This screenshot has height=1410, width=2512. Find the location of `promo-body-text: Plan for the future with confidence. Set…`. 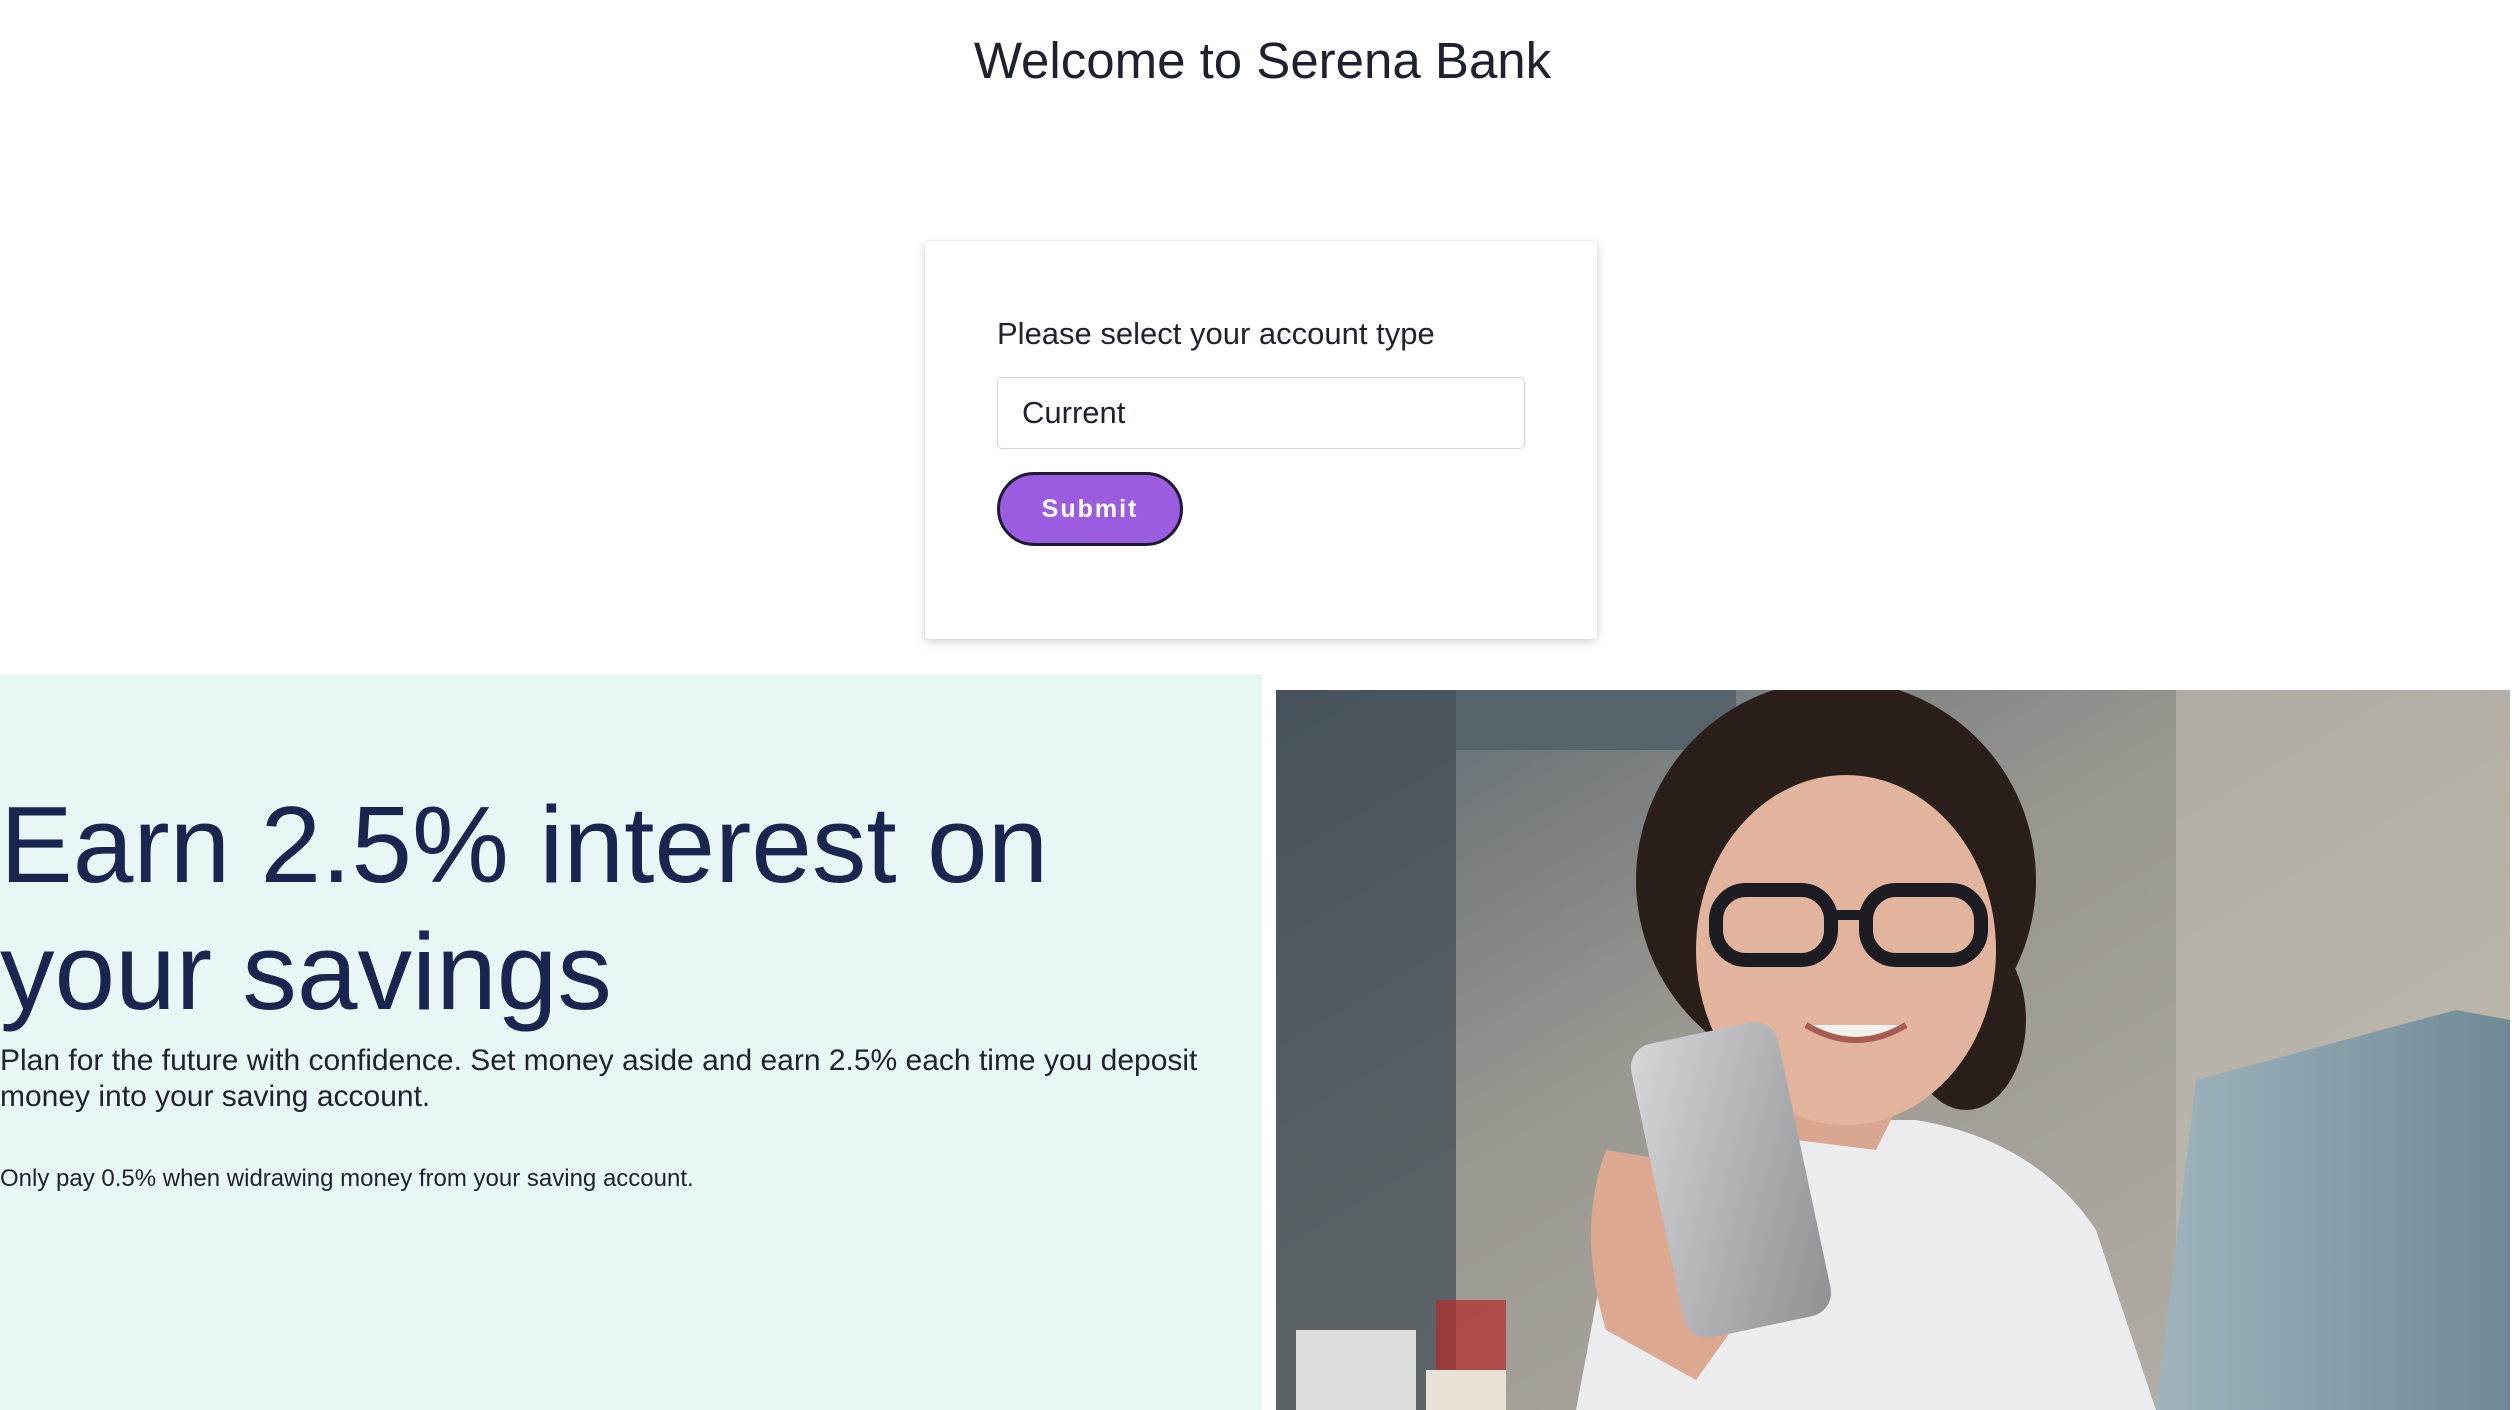

promo-body-text: Plan for the future with confidence. Set… is located at coordinates (599, 1078).